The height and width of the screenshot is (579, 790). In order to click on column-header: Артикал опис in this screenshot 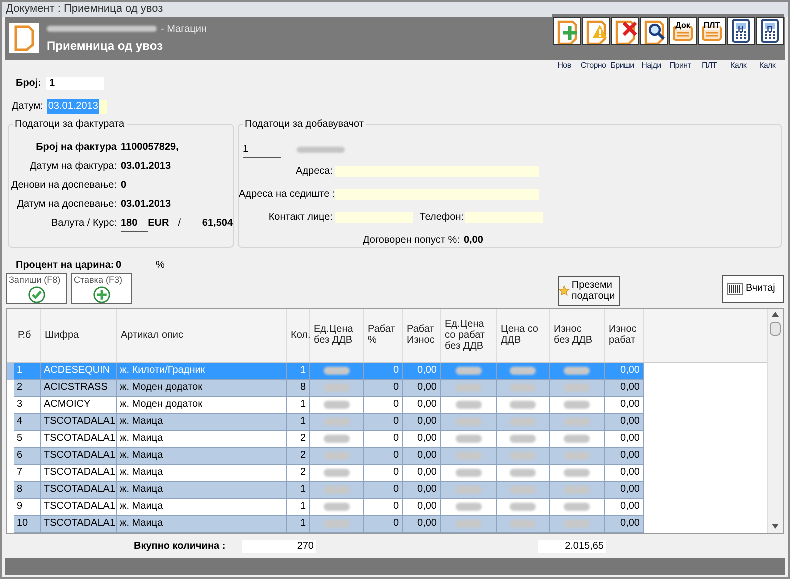, I will do `click(202, 335)`.